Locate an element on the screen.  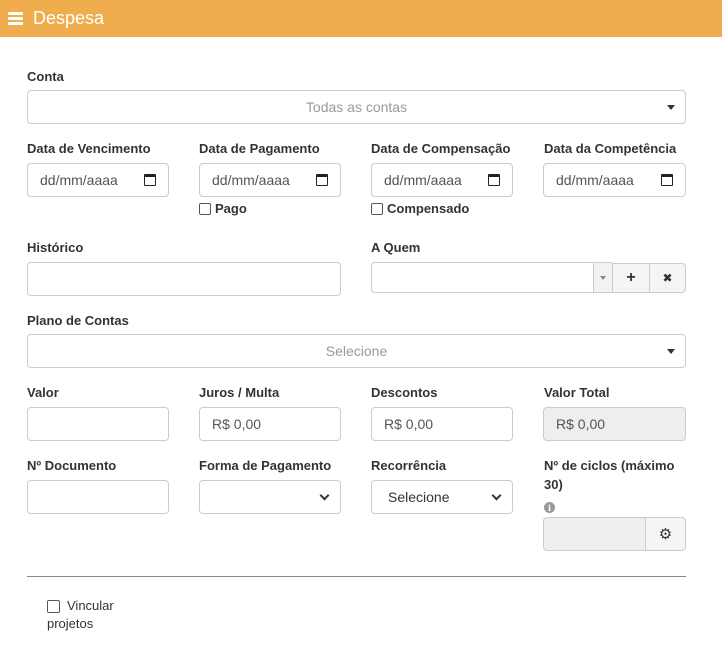
conta-label: Conta is located at coordinates (45, 76).